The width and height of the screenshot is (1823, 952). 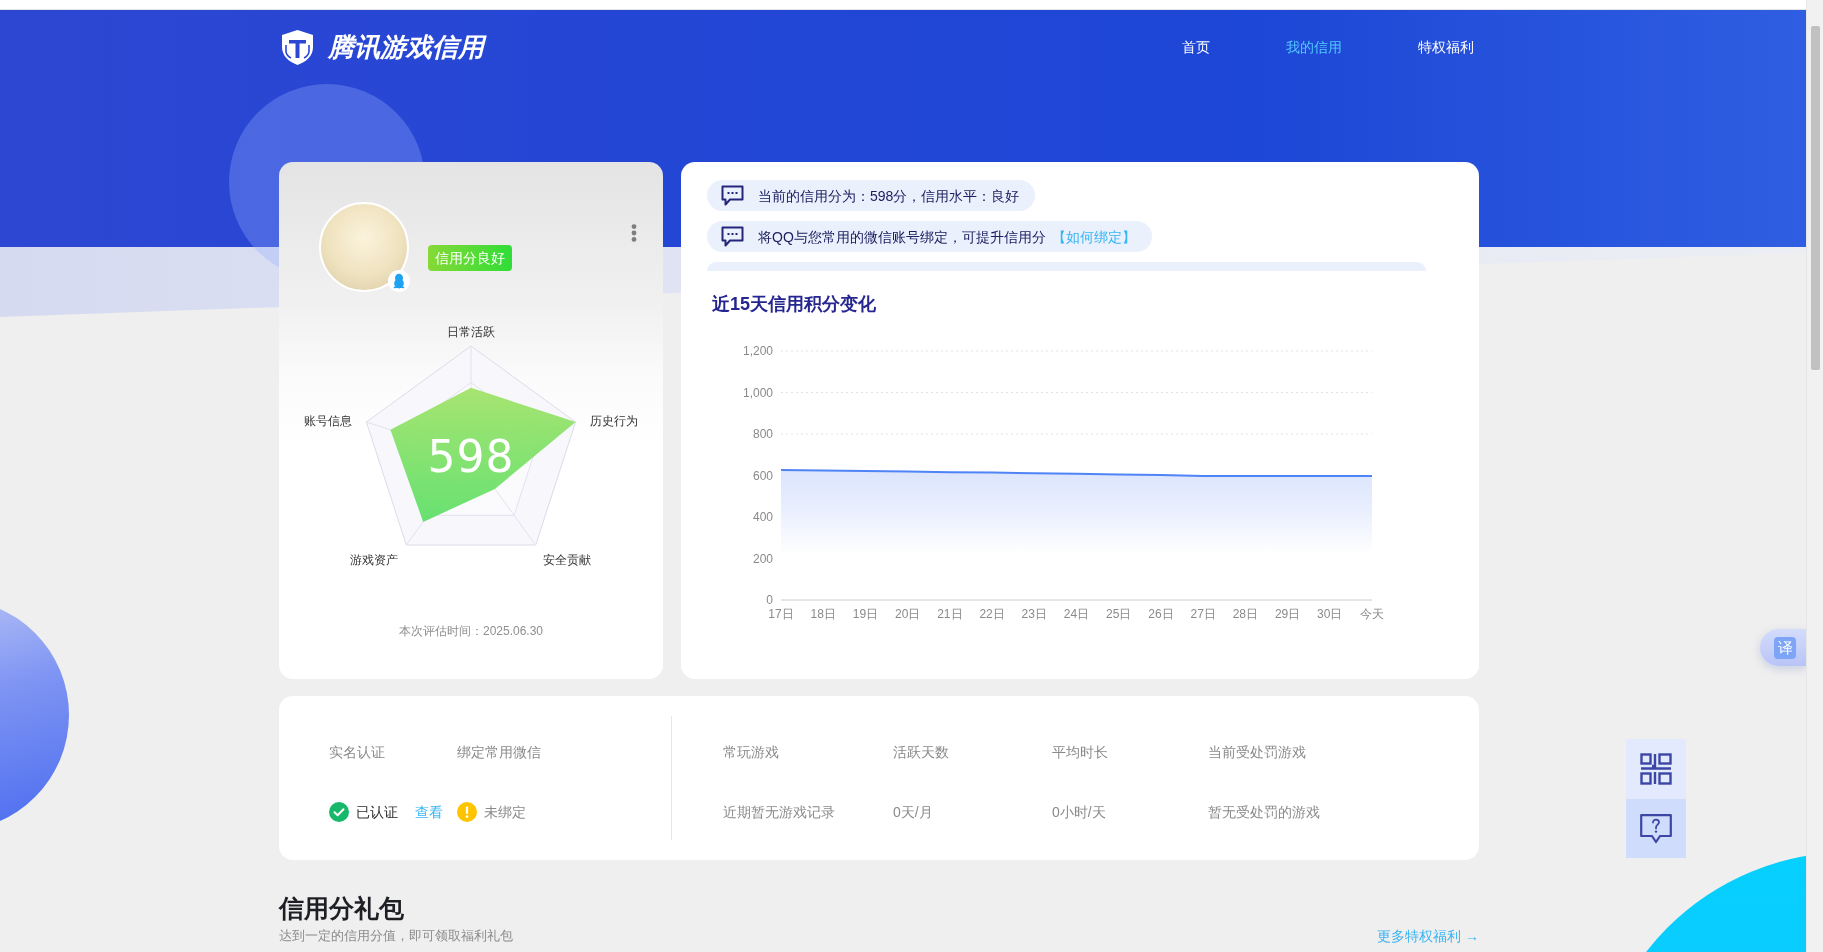 What do you see at coordinates (757, 392) in the screenshot?
I see `y-axis-label: 1,000` at bounding box center [757, 392].